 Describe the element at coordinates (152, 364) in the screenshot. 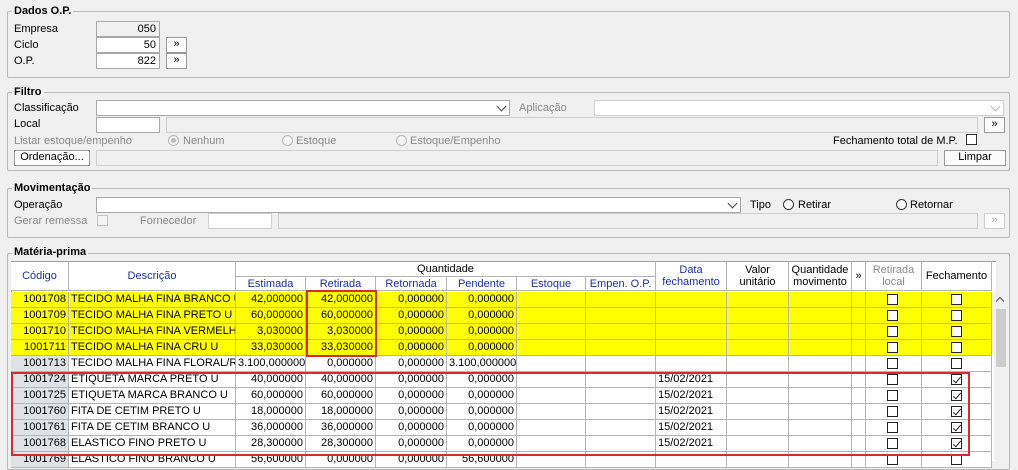

I see `cell-descricao: TECIDO MALHA FINA FLORAL/ROSA` at that location.